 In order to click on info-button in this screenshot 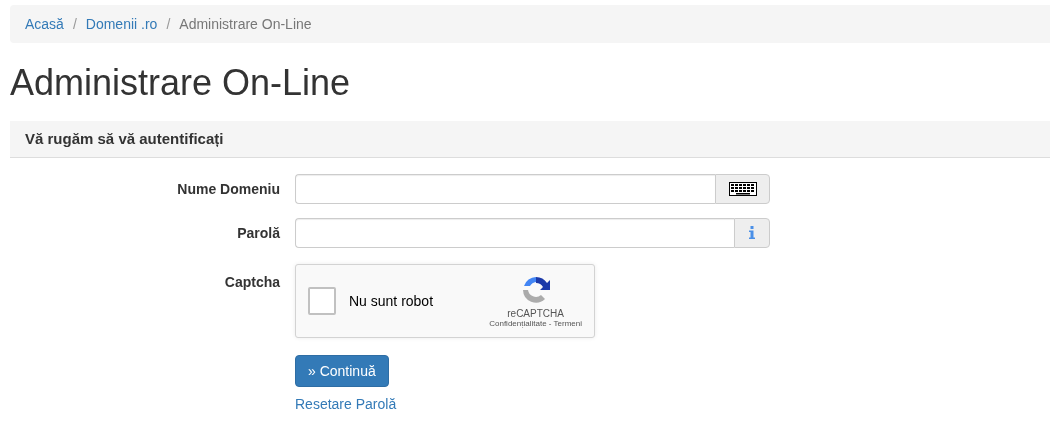, I will do `click(752, 232)`.